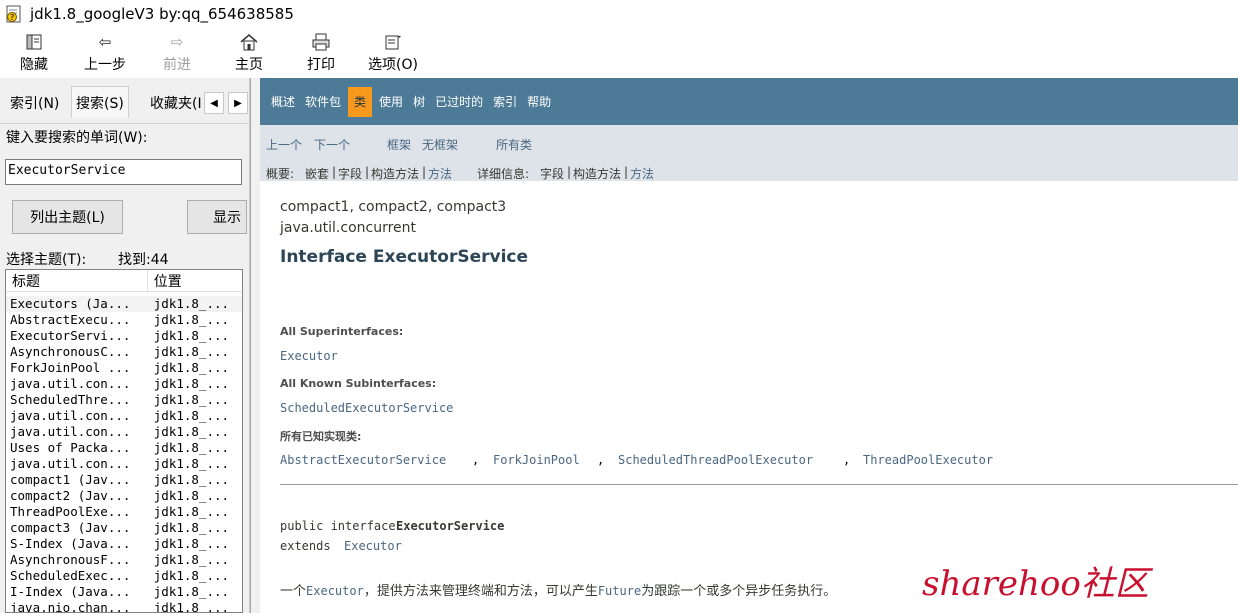 The width and height of the screenshot is (1238, 613). I want to click on options-button: 选项(O), so click(393, 53).